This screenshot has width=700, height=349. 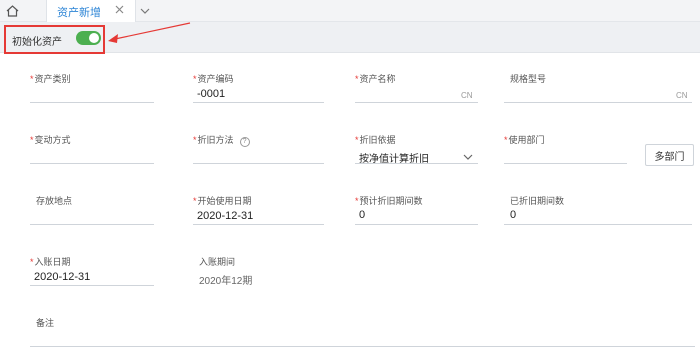 I want to click on remark-label: 备注, so click(x=45, y=323).